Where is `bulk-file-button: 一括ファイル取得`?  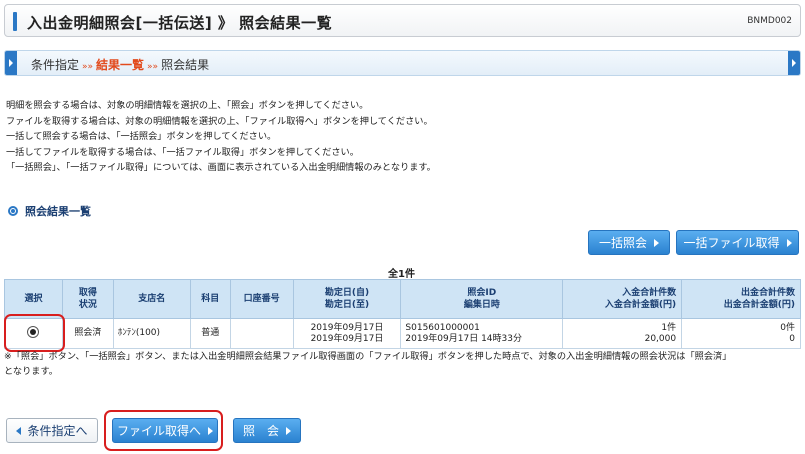
bulk-file-button: 一括ファイル取得 is located at coordinates (737, 242).